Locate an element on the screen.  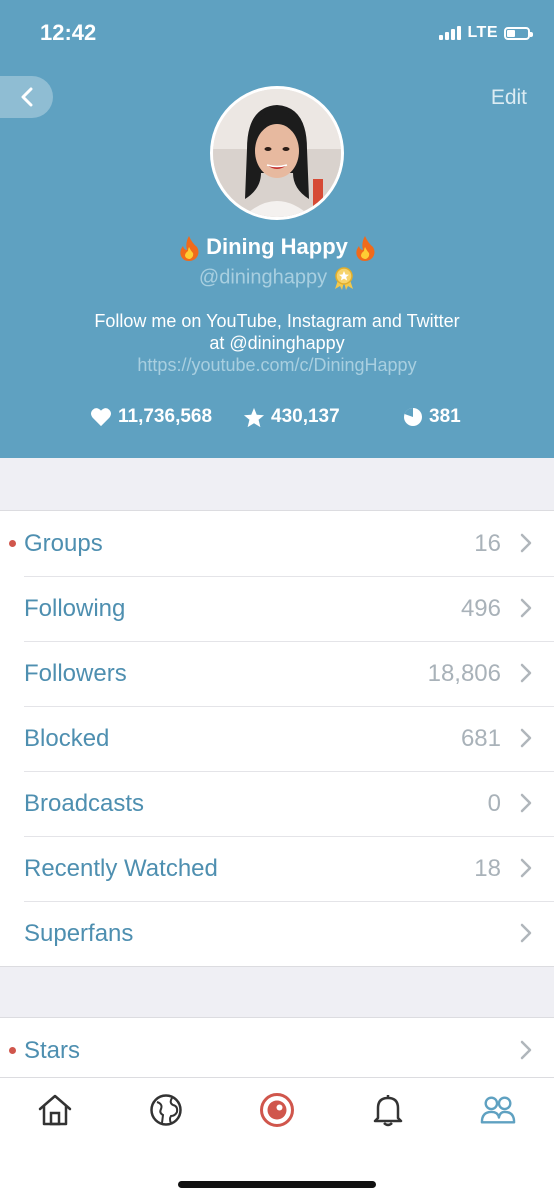
menu-row-stars: Stars is located at coordinates (277, 1050).